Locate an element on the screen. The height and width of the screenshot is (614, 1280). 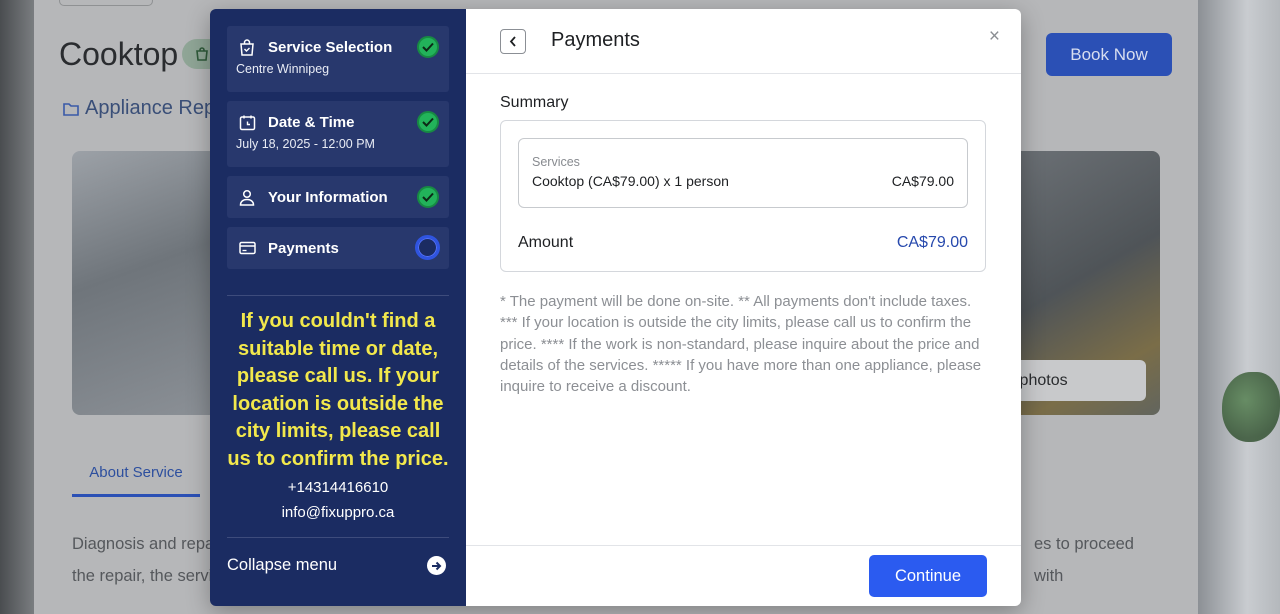
collapse-menu-label: Collapse menu is located at coordinates (282, 565).